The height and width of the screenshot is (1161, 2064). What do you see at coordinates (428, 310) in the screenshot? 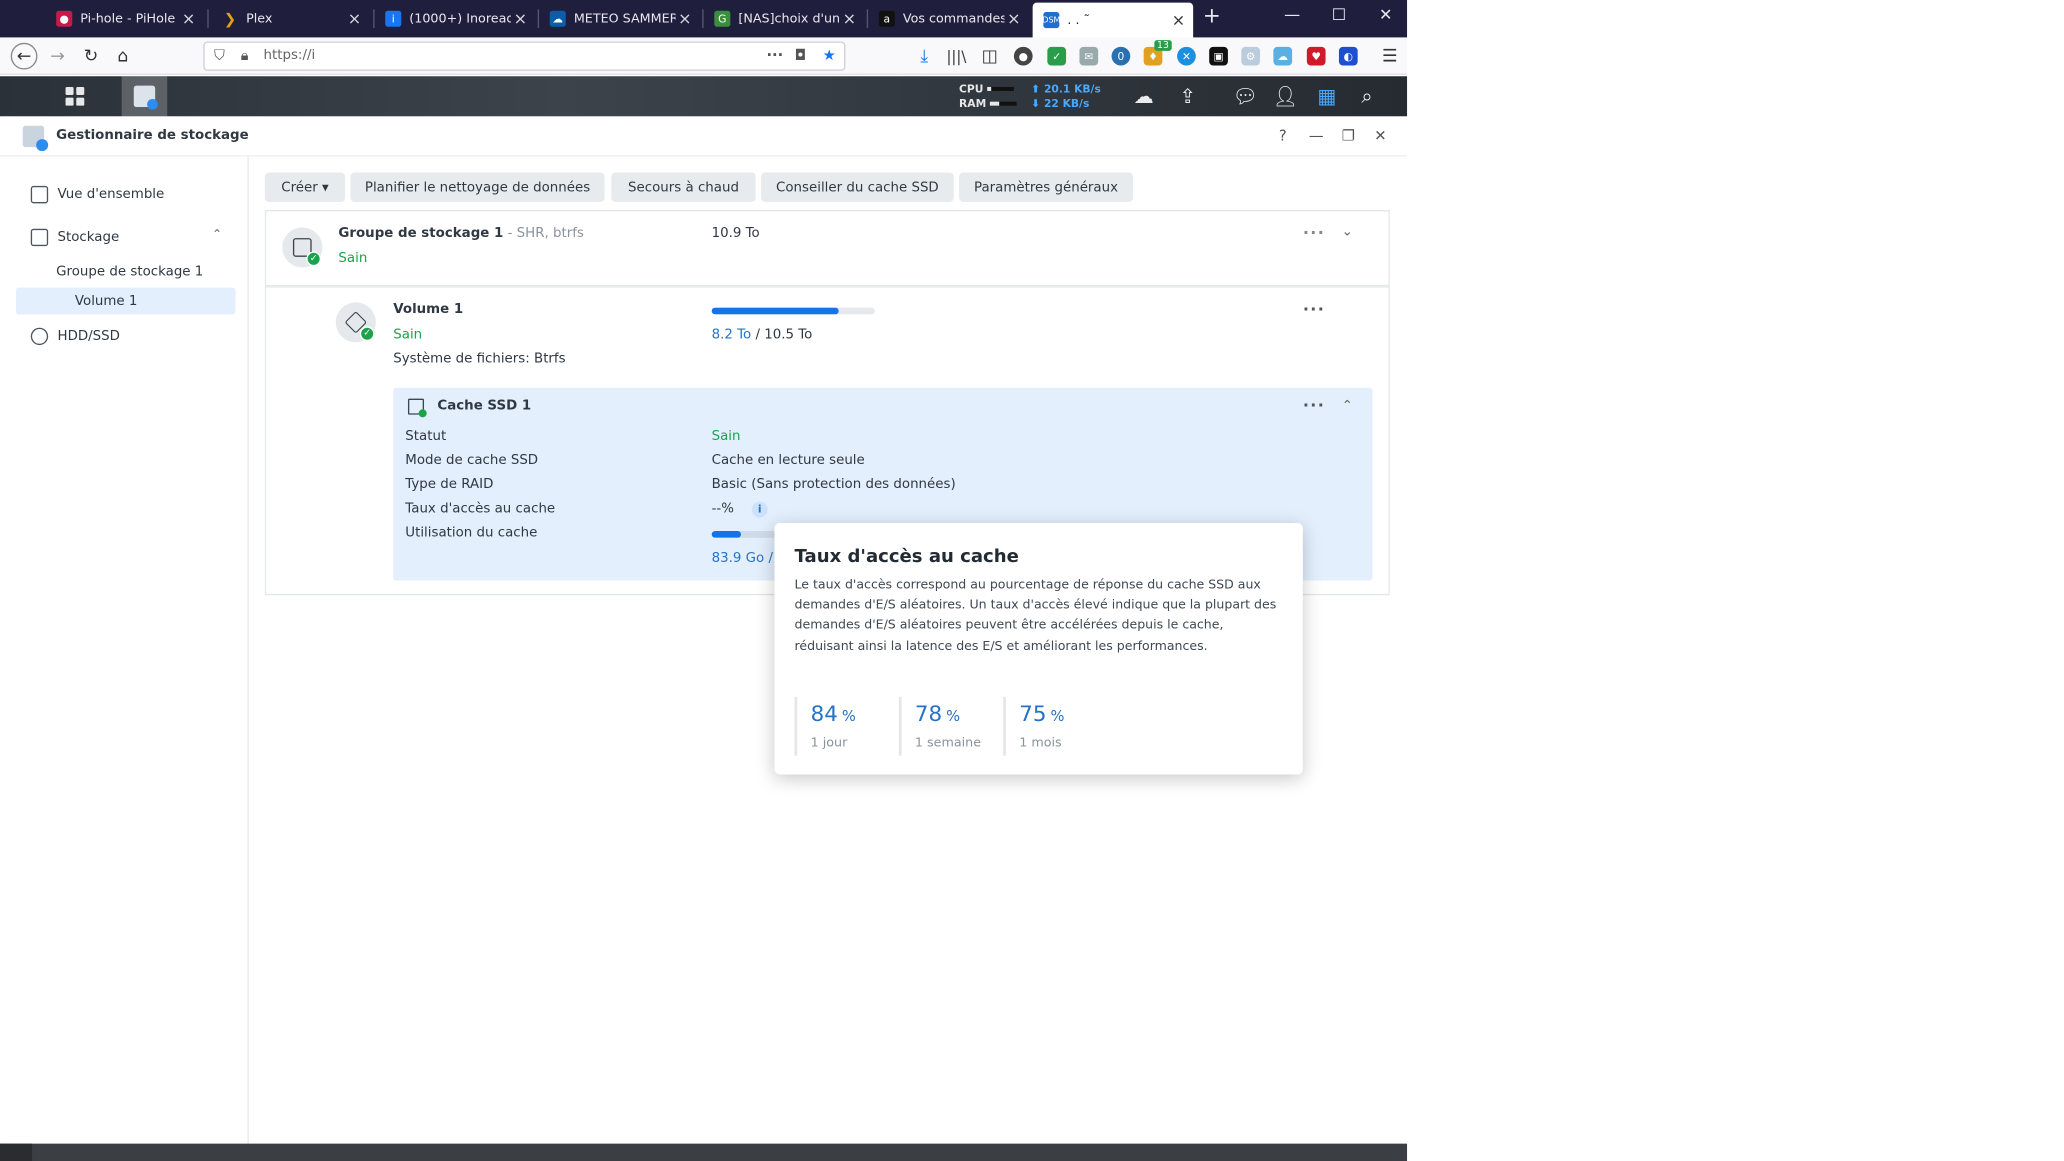
I see `volume-name: Volume 1` at bounding box center [428, 310].